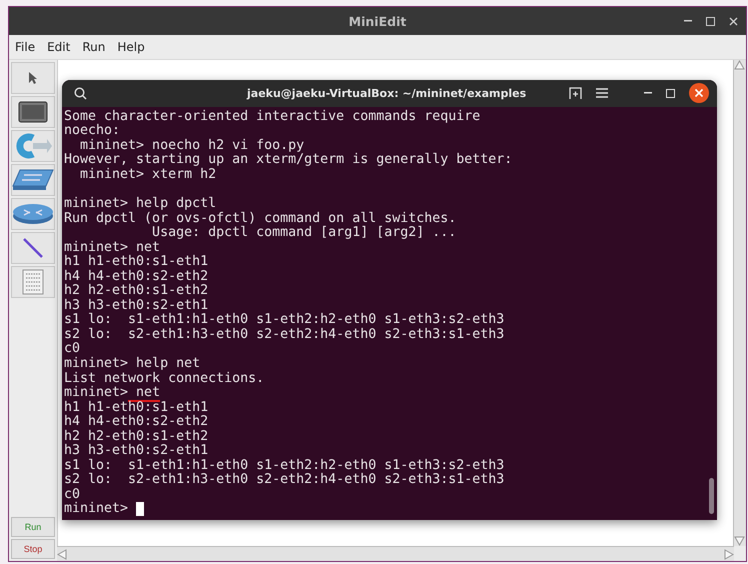 The width and height of the screenshot is (748, 564). Describe the element at coordinates (288, 160) in the screenshot. I see `terminal-line: However, starting up an xterm/gterm is generally better:` at that location.